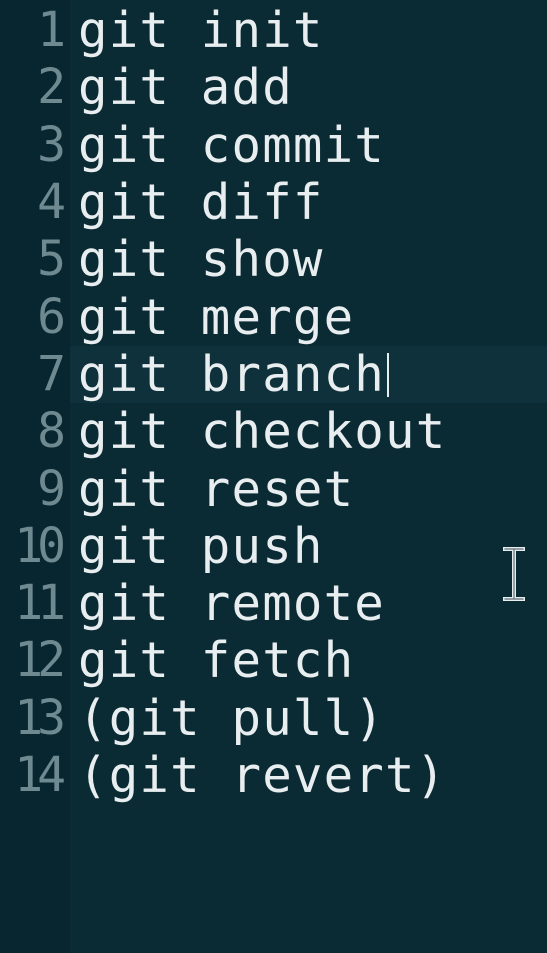 This screenshot has height=953, width=547. What do you see at coordinates (40, 660) in the screenshot?
I see `line-number: 12` at bounding box center [40, 660].